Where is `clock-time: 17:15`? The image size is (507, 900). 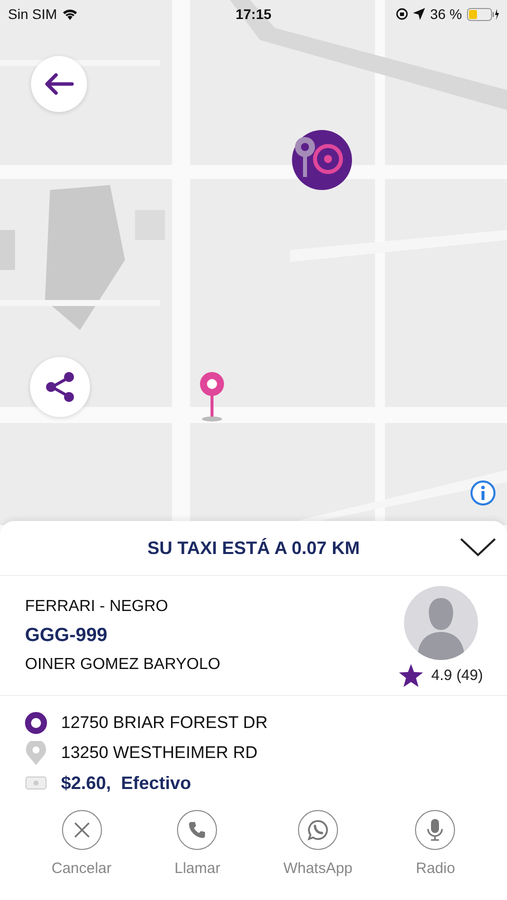
clock-time: 17:15 is located at coordinates (254, 14).